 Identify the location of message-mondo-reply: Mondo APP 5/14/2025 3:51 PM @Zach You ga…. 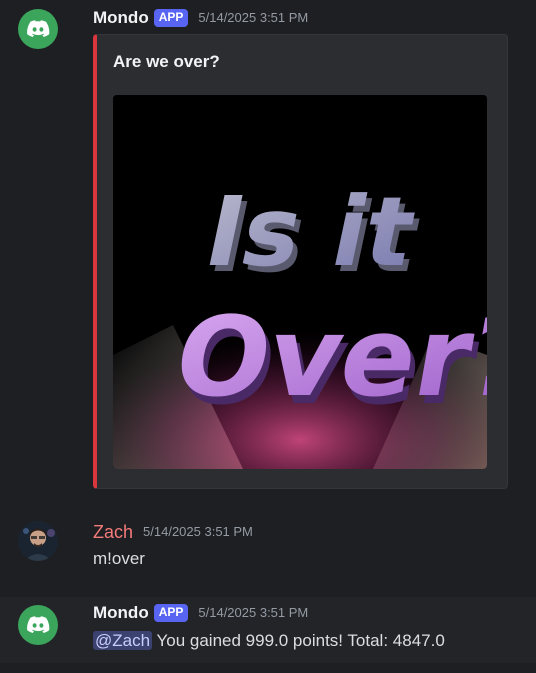
(268, 630).